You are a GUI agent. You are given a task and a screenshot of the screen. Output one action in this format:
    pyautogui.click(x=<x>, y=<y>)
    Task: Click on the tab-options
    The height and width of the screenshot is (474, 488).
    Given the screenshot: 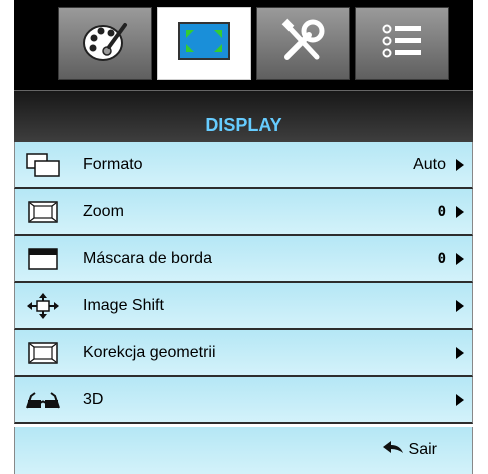 What is the action you would take?
    pyautogui.click(x=402, y=43)
    